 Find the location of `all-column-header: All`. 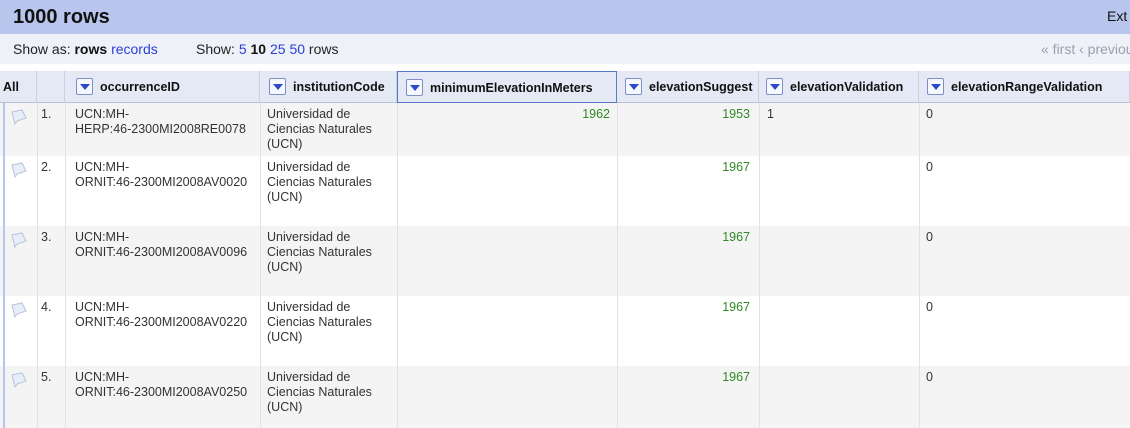

all-column-header: All is located at coordinates (18, 87).